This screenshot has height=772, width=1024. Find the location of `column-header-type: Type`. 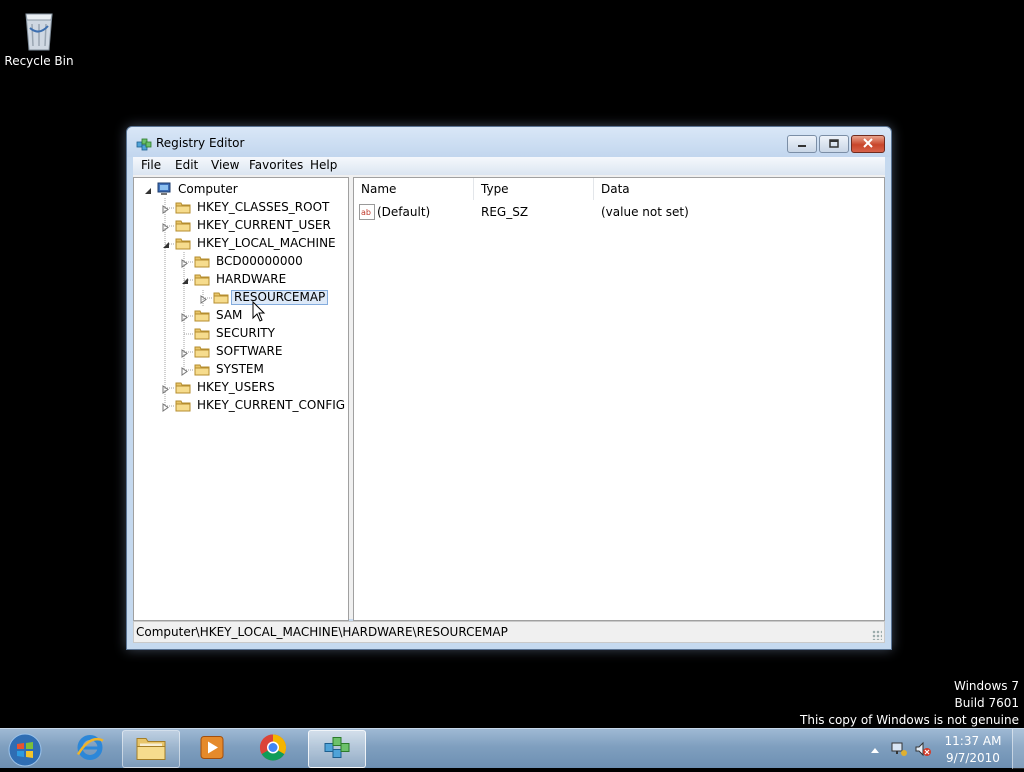

column-header-type: Type is located at coordinates (534, 189).